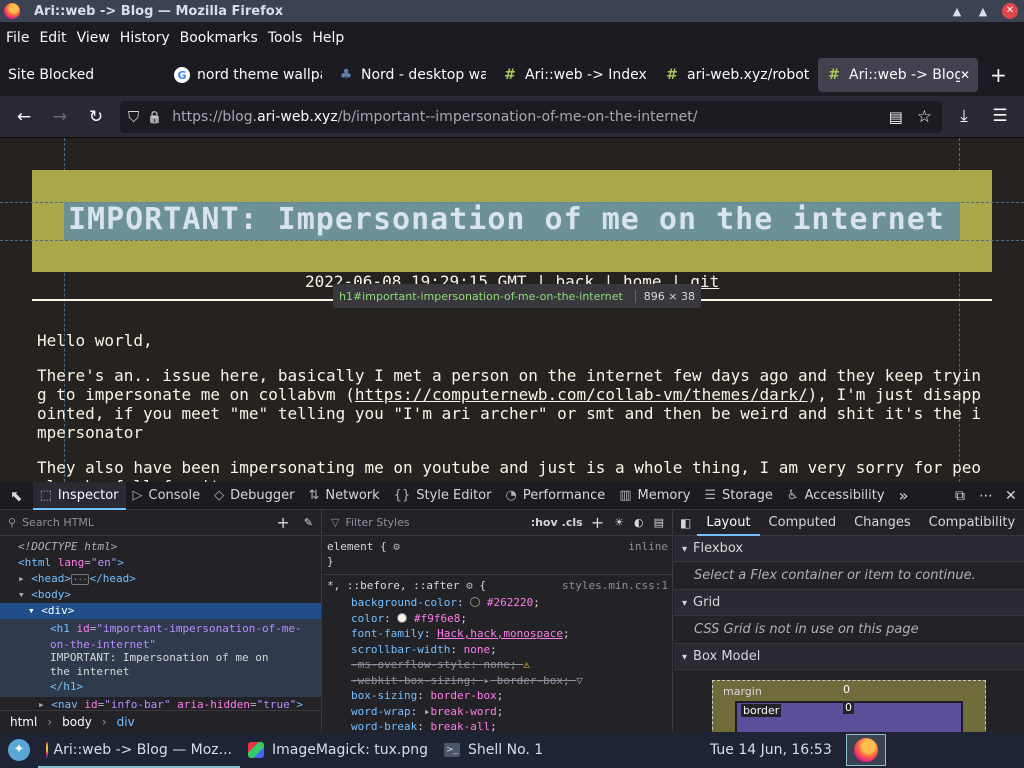 The width and height of the screenshot is (1024, 768). Describe the element at coordinates (659, 522) in the screenshot. I see `print-media-icon: ▤` at that location.